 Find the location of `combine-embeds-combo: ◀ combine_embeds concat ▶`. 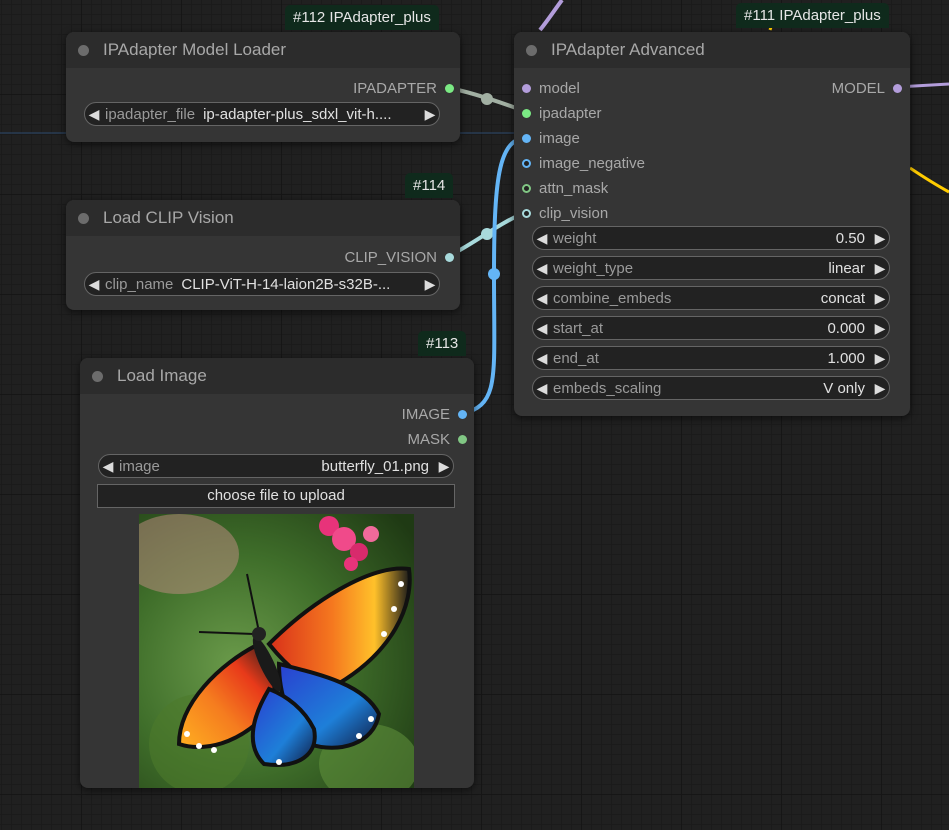

combine-embeds-combo: ◀ combine_embeds concat ▶ is located at coordinates (711, 298).